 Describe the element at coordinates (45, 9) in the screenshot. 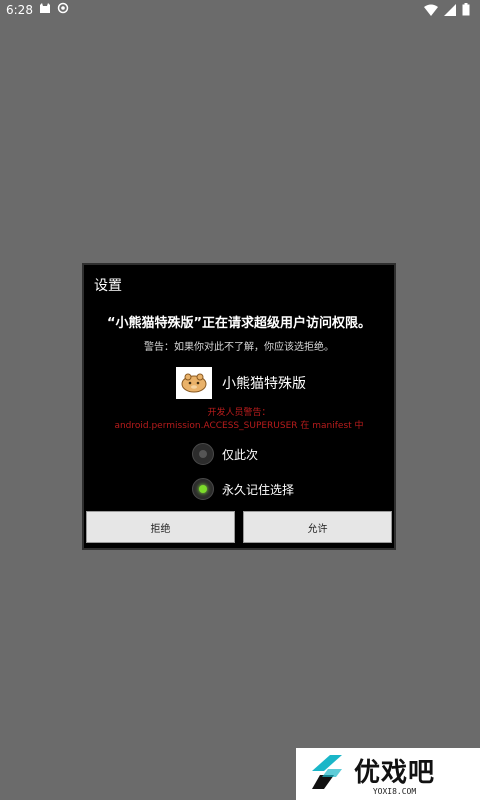

I see `cat-icon` at that location.